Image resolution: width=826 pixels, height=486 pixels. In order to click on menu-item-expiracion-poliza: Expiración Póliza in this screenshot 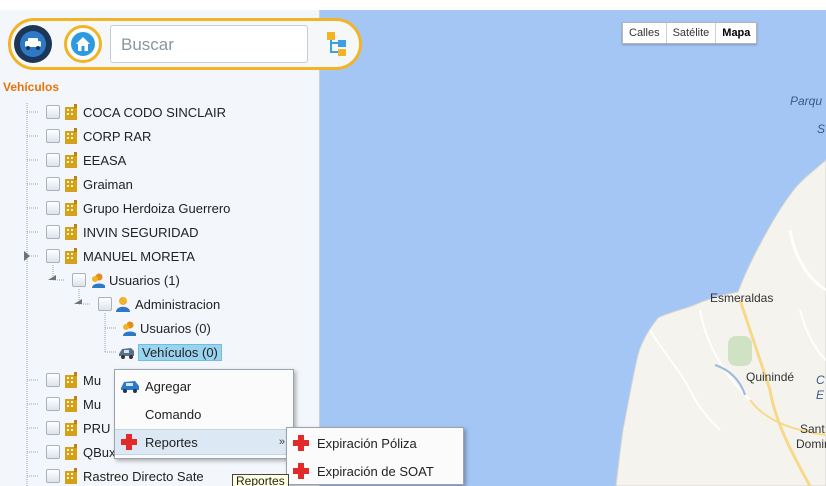, I will do `click(375, 443)`.